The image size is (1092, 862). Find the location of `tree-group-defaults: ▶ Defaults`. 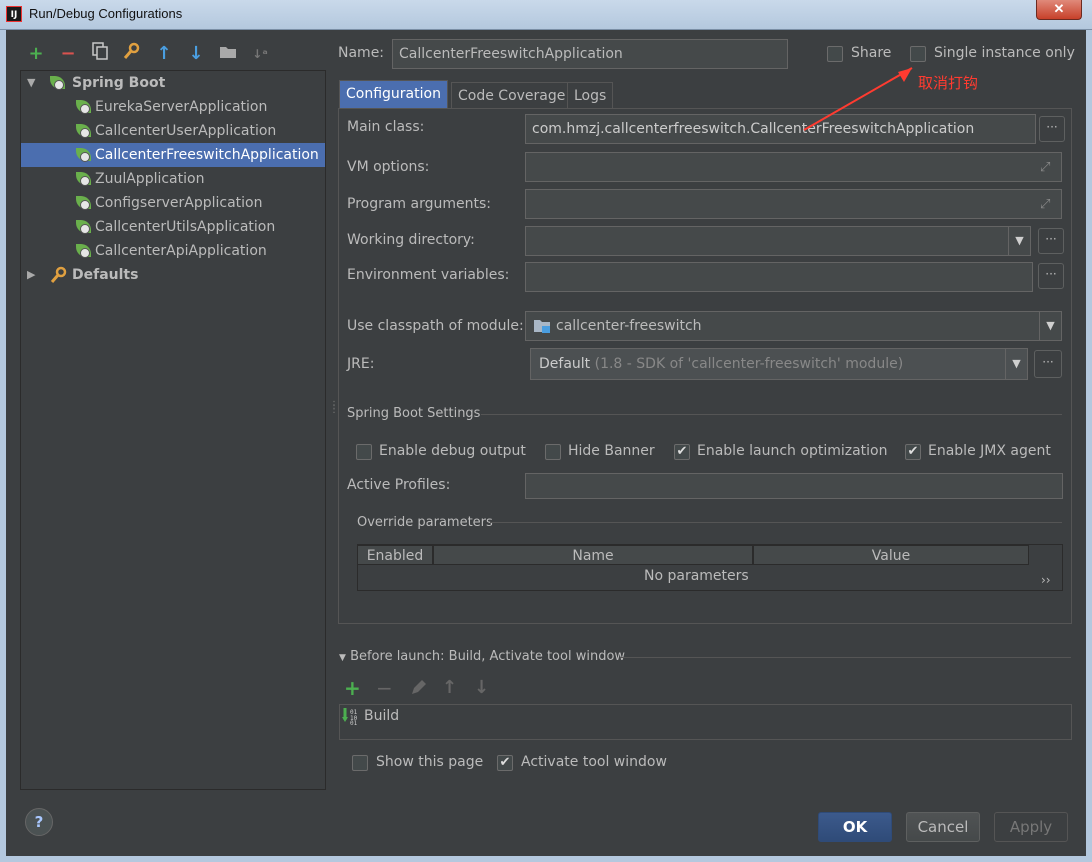

tree-group-defaults: ▶ Defaults is located at coordinates (173, 275).